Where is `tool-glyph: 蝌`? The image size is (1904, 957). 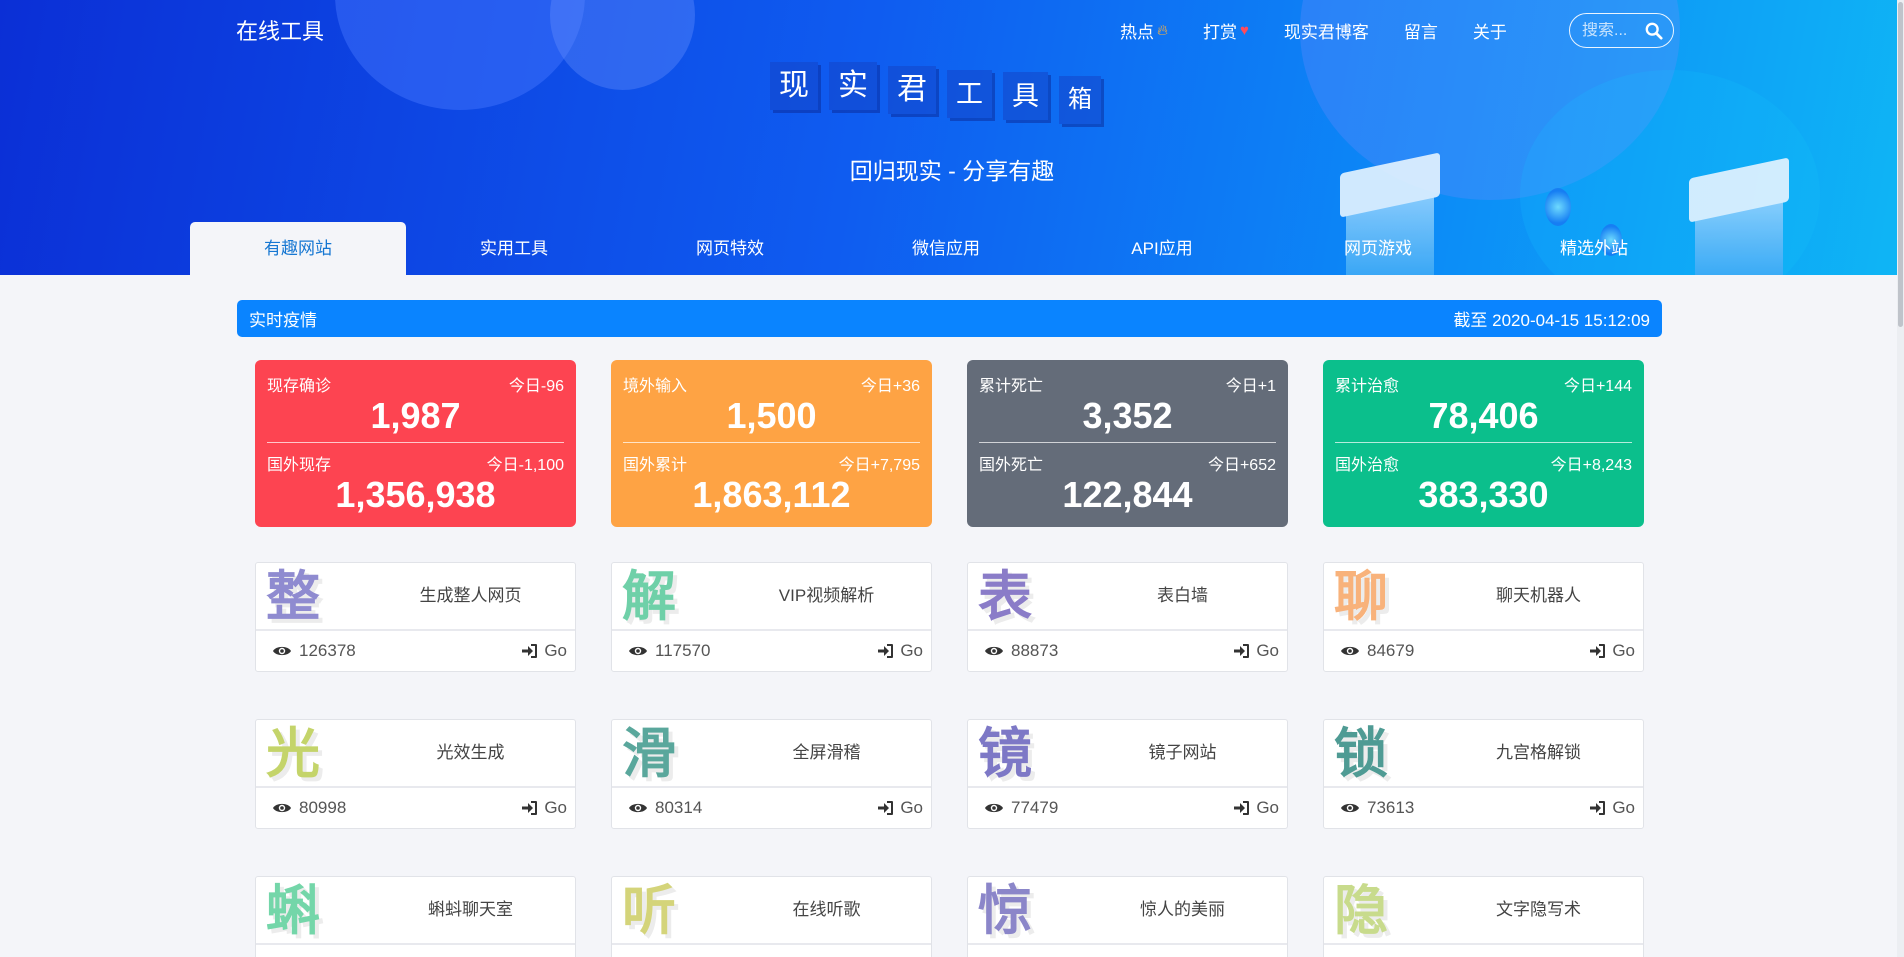
tool-glyph: 蝌 is located at coordinates (293, 911).